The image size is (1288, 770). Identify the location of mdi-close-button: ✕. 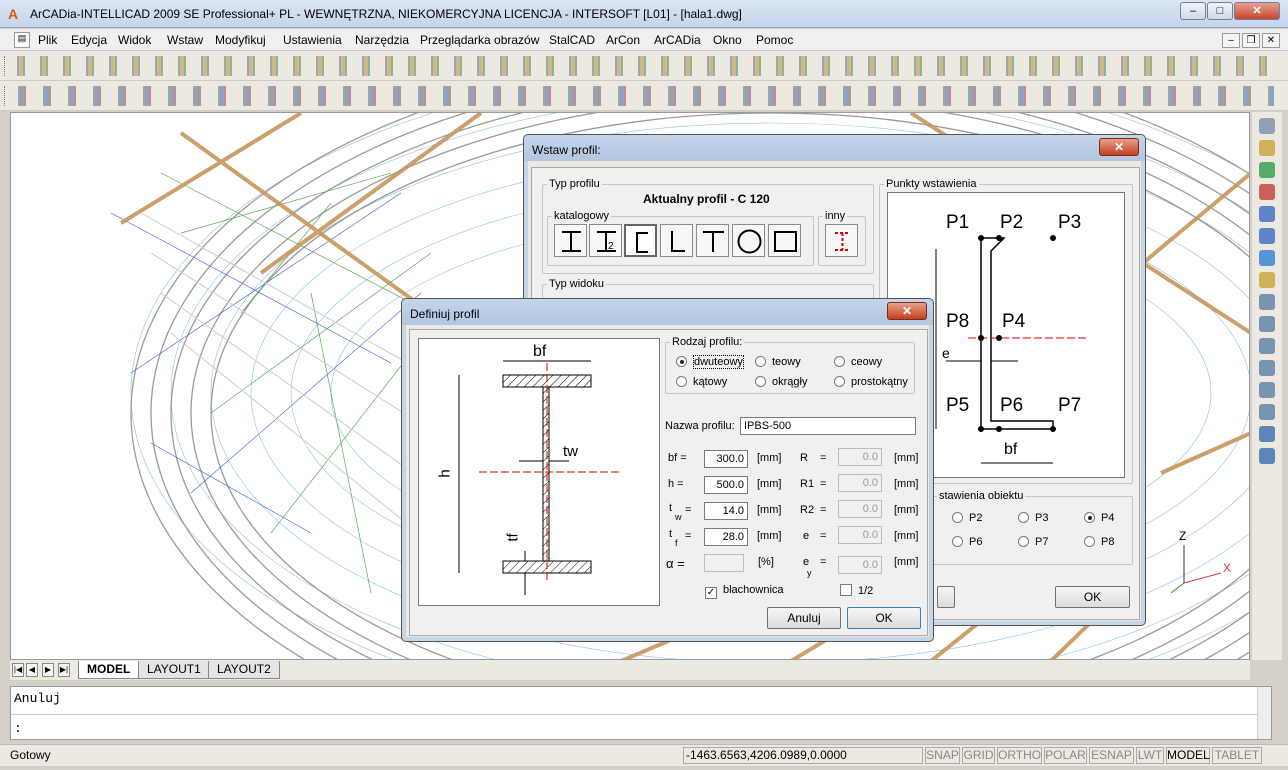
(1271, 40).